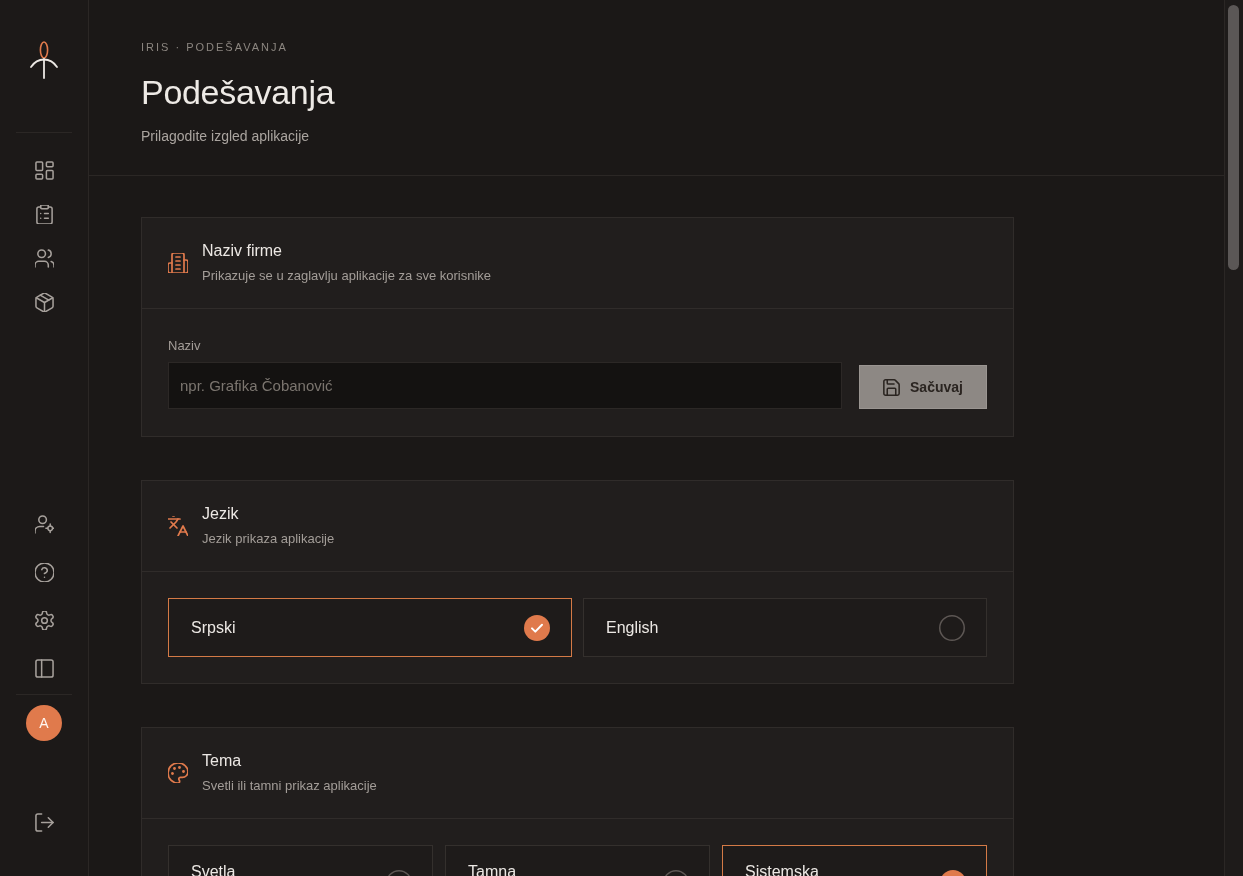 The width and height of the screenshot is (1243, 876). What do you see at coordinates (238, 92) in the screenshot?
I see `page-title: Podešavanja` at bounding box center [238, 92].